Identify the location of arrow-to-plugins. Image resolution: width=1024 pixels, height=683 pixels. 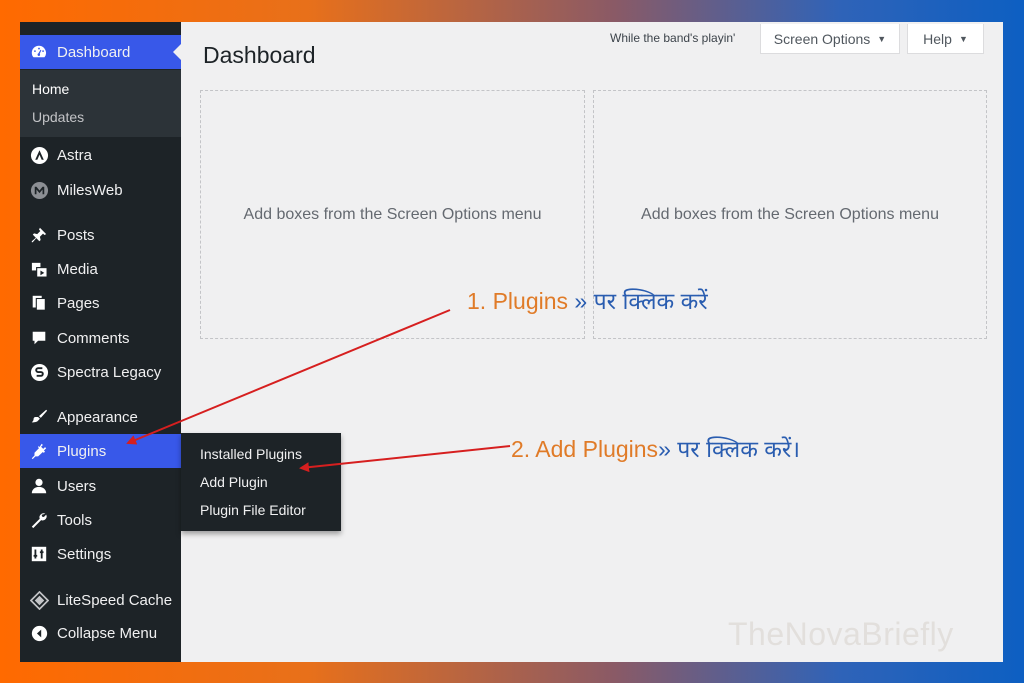
(288, 377).